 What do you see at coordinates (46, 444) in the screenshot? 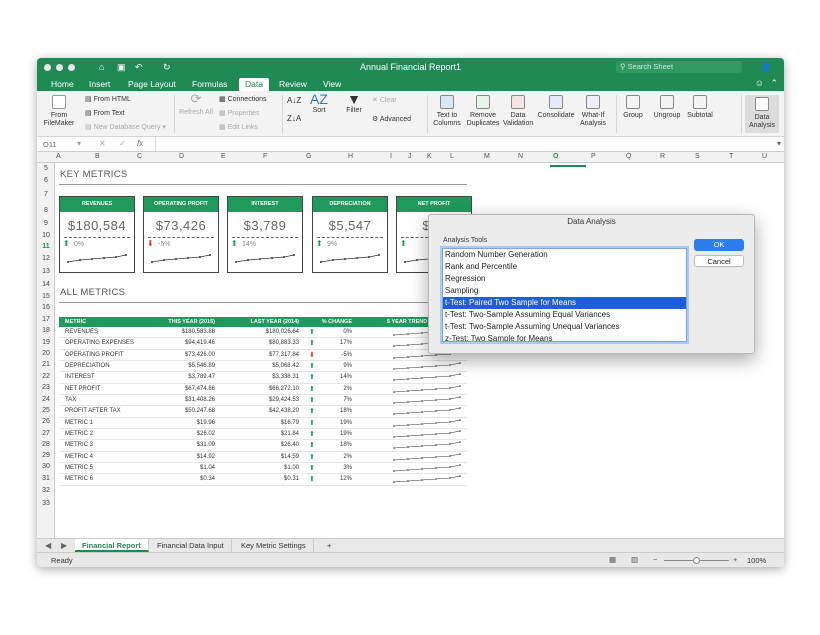
I see `row-header-28: 28` at bounding box center [46, 444].